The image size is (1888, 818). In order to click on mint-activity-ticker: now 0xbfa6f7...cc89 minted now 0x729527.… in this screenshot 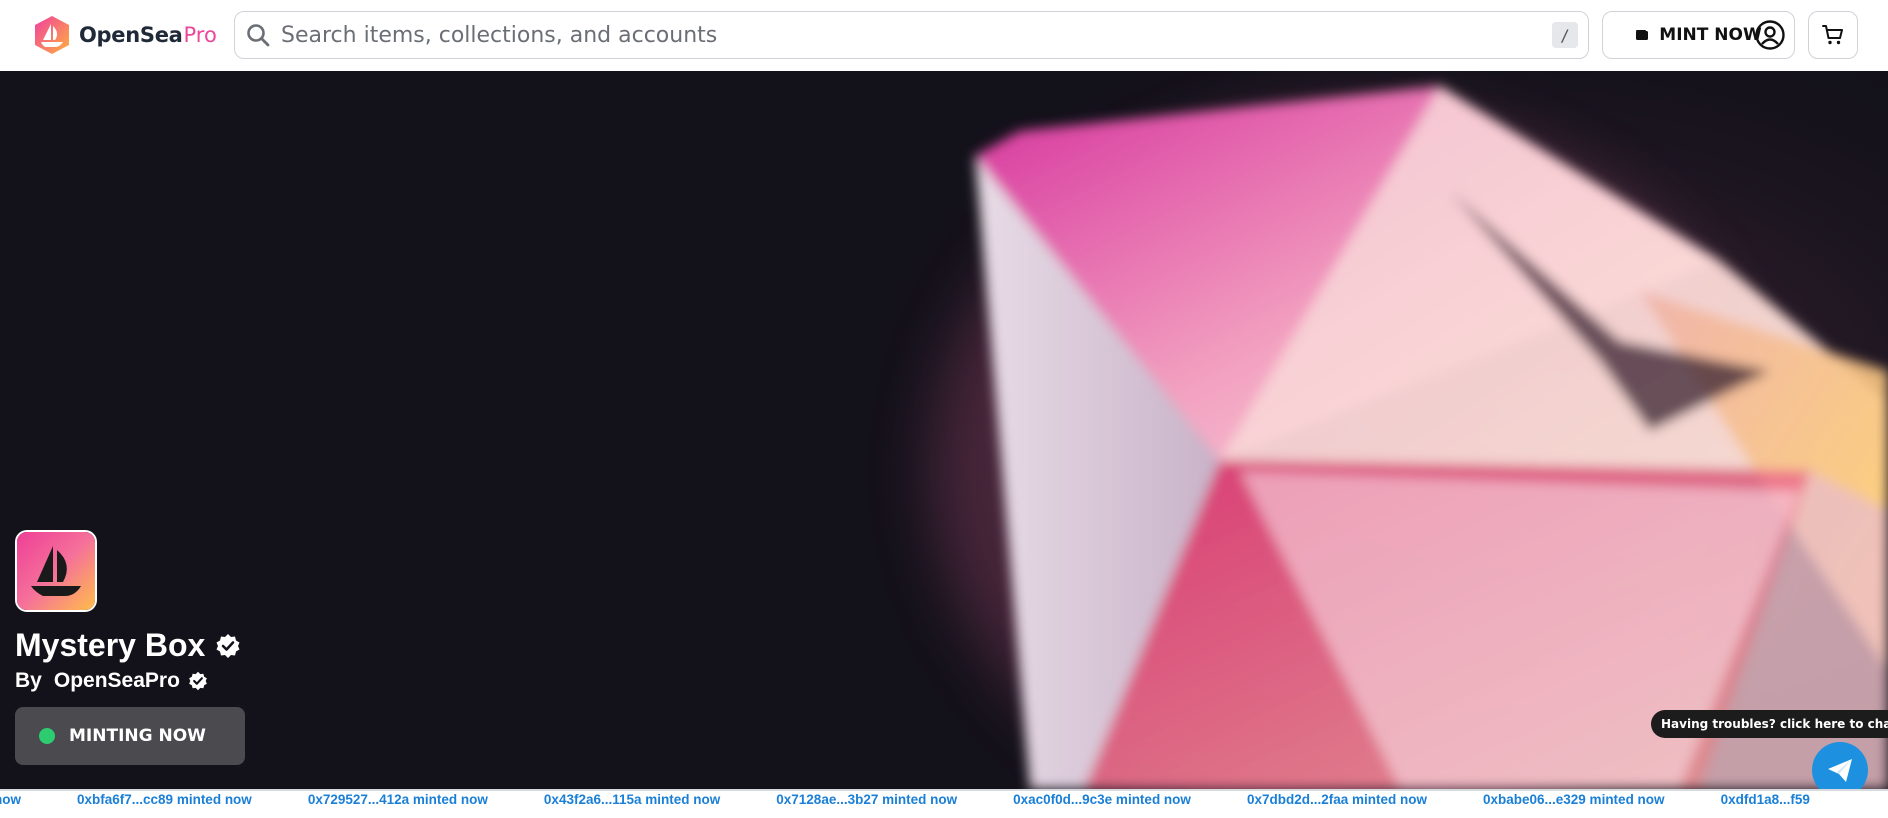, I will do `click(944, 800)`.